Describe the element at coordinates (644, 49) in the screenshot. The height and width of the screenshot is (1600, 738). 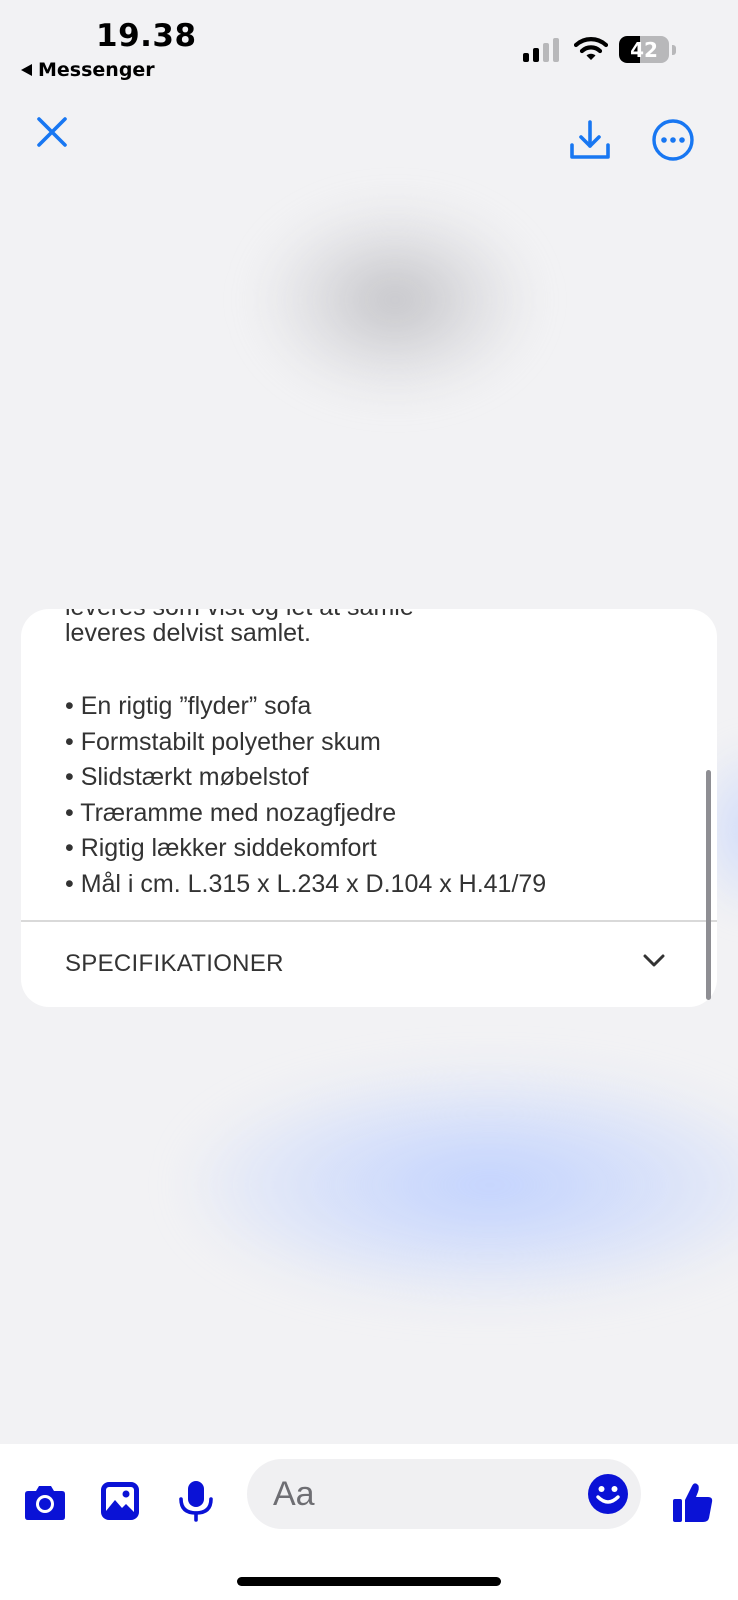
I see `battery-level: 42` at that location.